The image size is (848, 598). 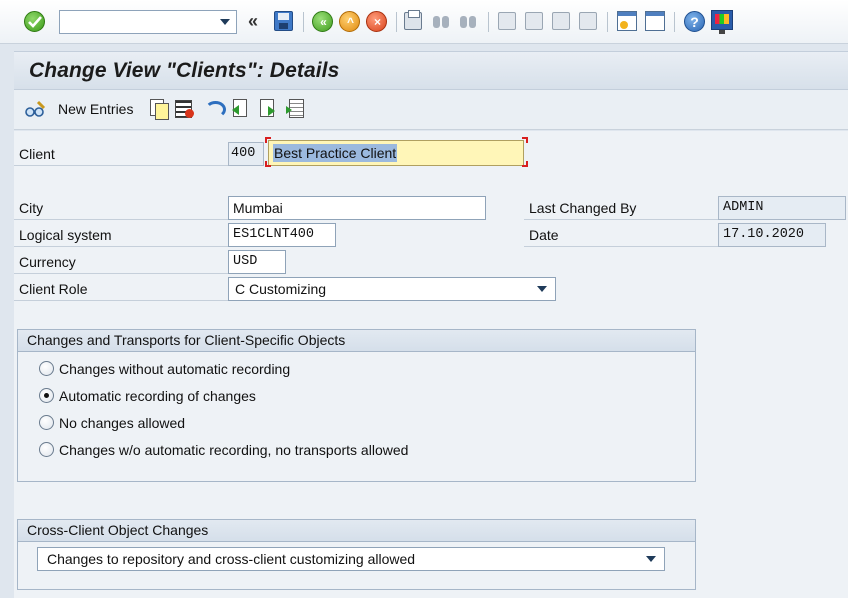 I want to click on enter-check-icon, so click(x=34, y=21).